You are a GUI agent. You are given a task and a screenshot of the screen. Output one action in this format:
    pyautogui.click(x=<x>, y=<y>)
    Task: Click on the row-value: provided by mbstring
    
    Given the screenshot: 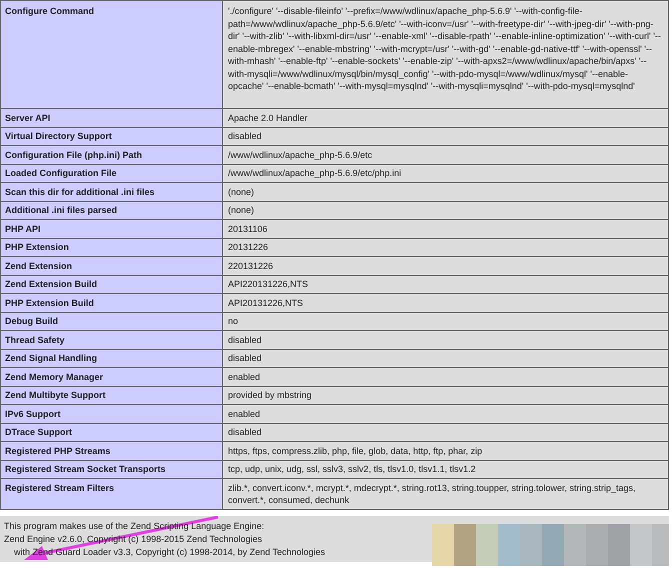 What is the action you would take?
    pyautogui.click(x=445, y=395)
    